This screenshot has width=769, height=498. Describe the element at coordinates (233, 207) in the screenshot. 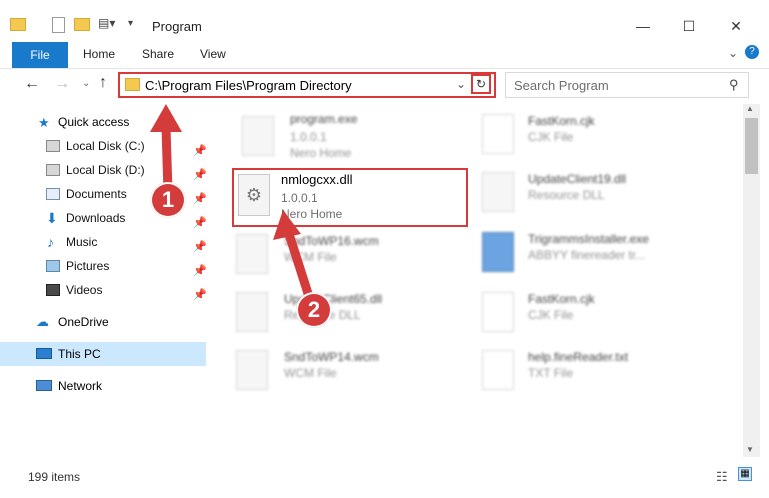

I see `annotation-arrows` at that location.